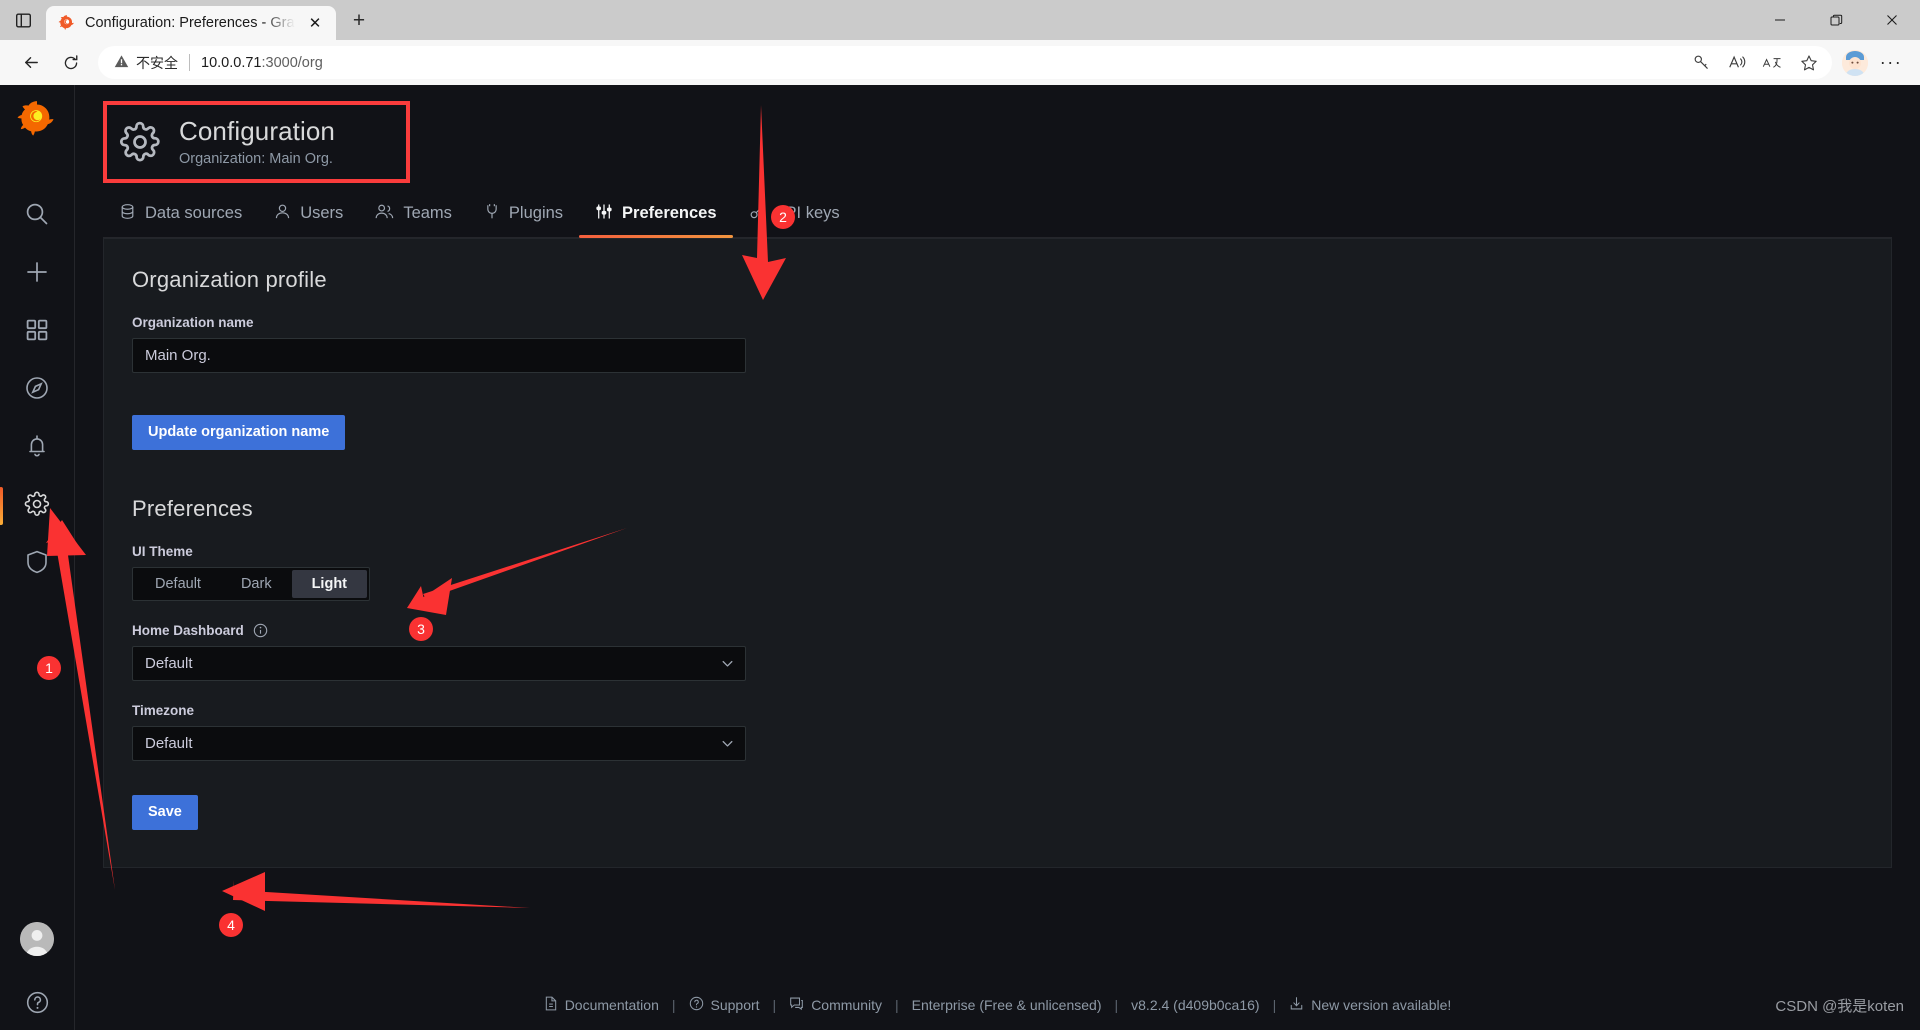  Describe the element at coordinates (1195, 1005) in the screenshot. I see `footer-version: v8.2.4 (d409b0ca16)` at that location.